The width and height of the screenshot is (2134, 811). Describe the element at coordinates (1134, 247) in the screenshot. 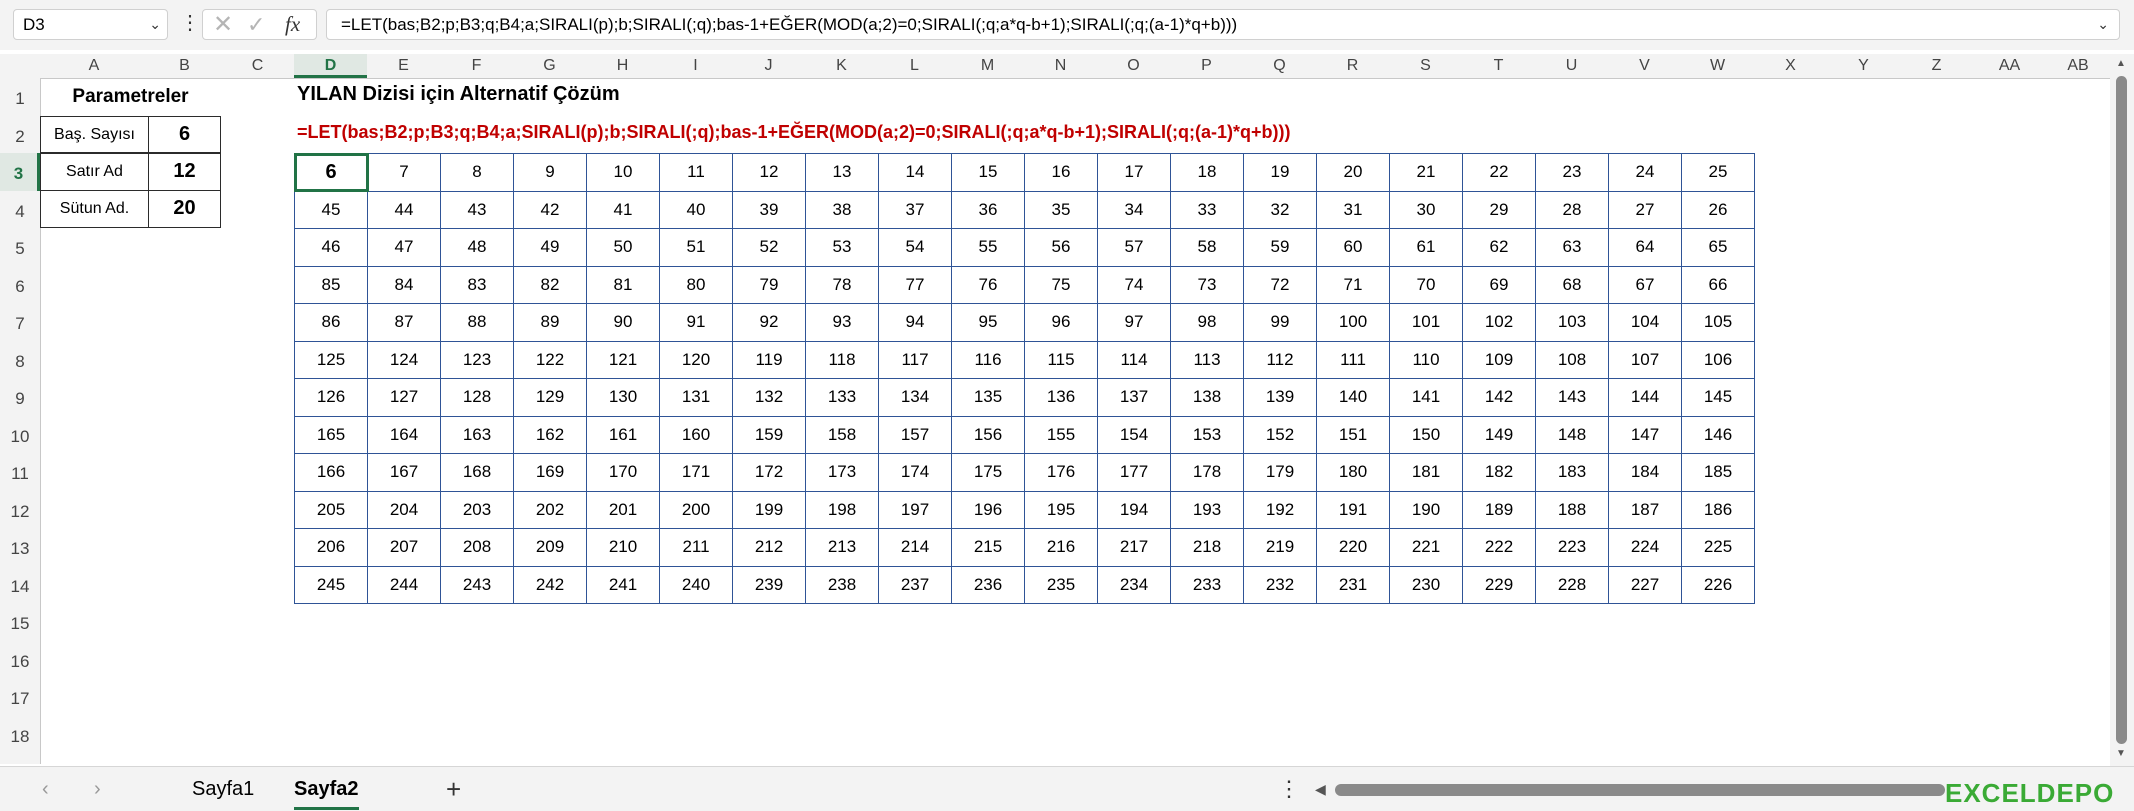

I see `grid-cell: 57` at that location.